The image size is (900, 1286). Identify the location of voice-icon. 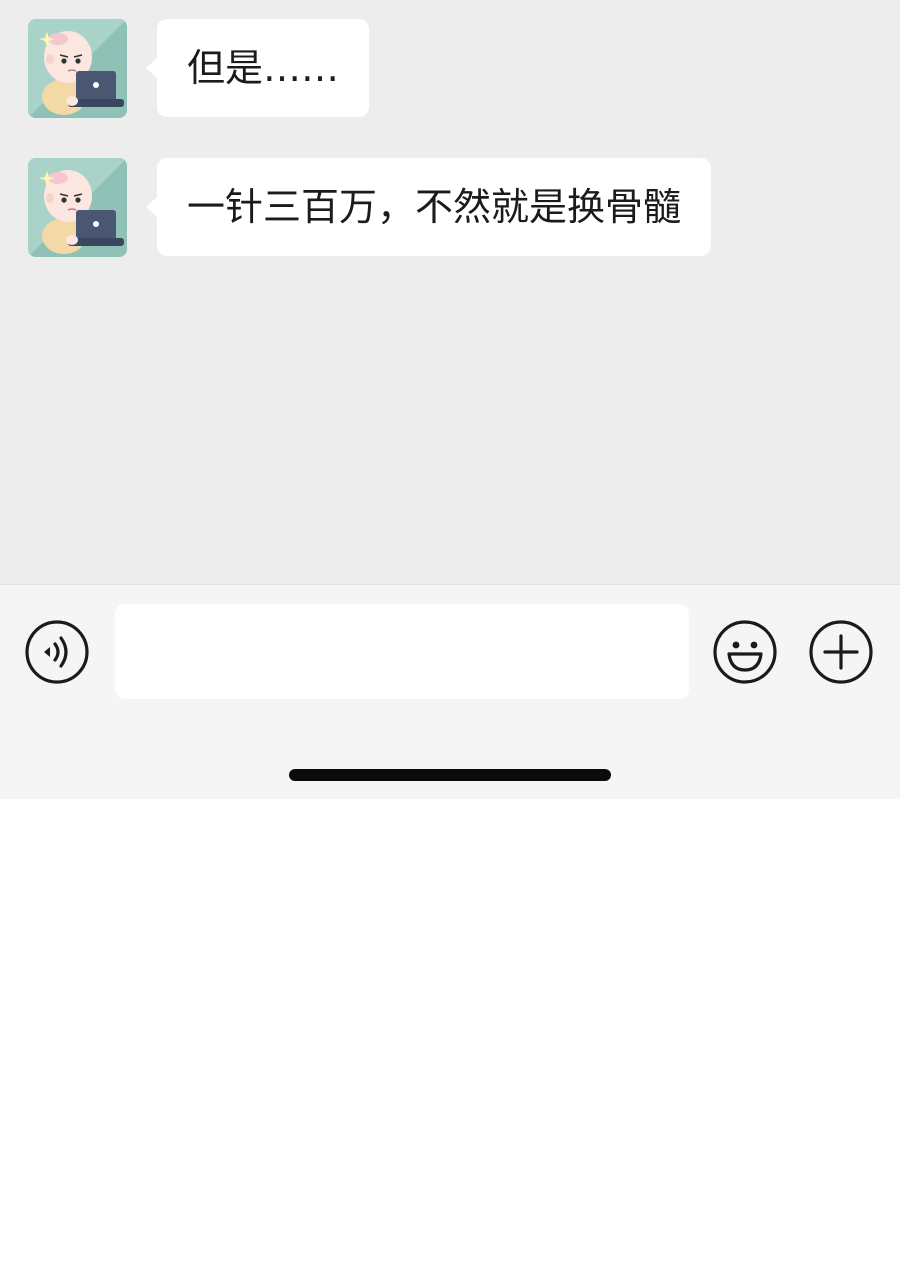
(57, 652).